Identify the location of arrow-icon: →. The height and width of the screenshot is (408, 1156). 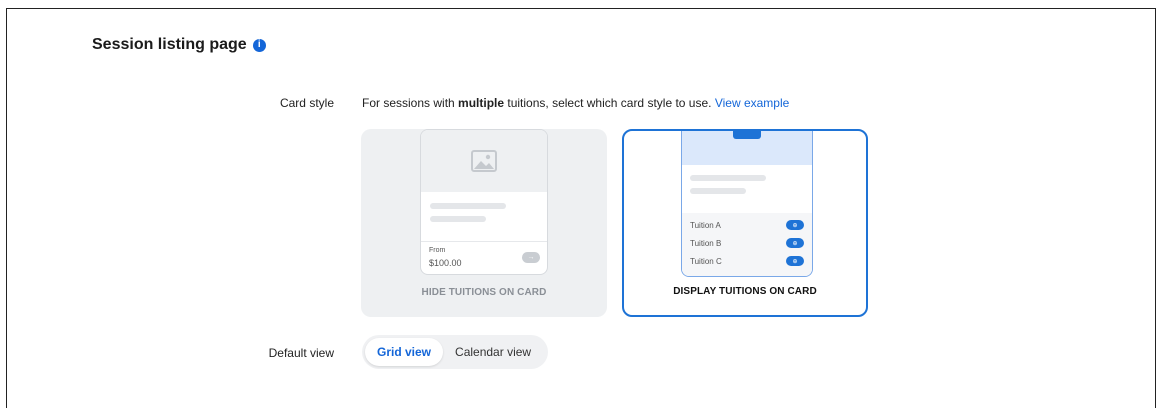
(531, 257).